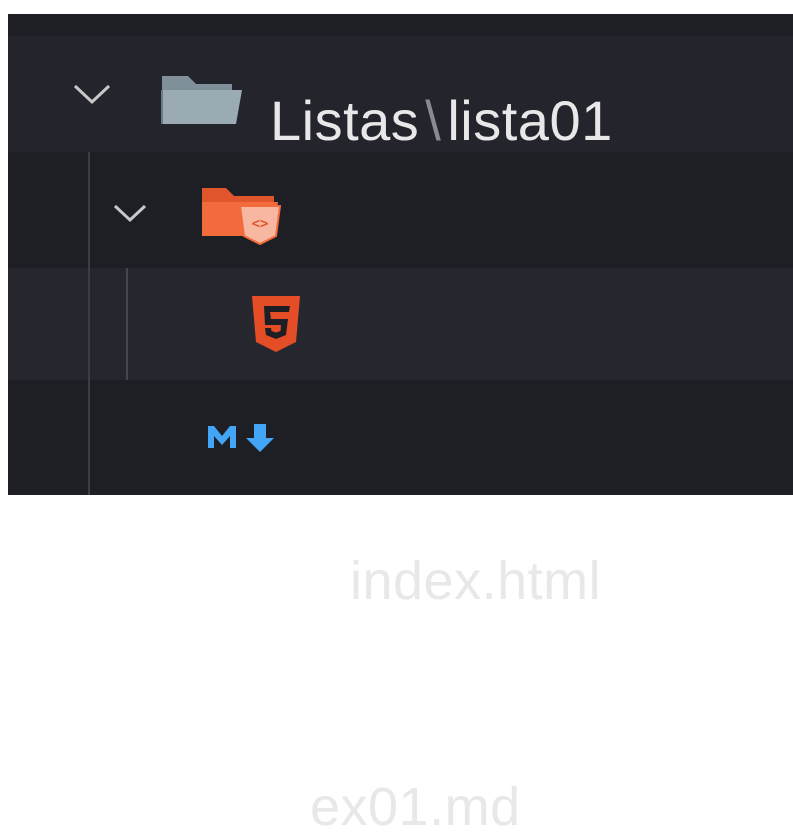 This screenshot has width=793, height=838. What do you see at coordinates (415, 807) in the screenshot?
I see `ex01-md-label: ex01.md` at bounding box center [415, 807].